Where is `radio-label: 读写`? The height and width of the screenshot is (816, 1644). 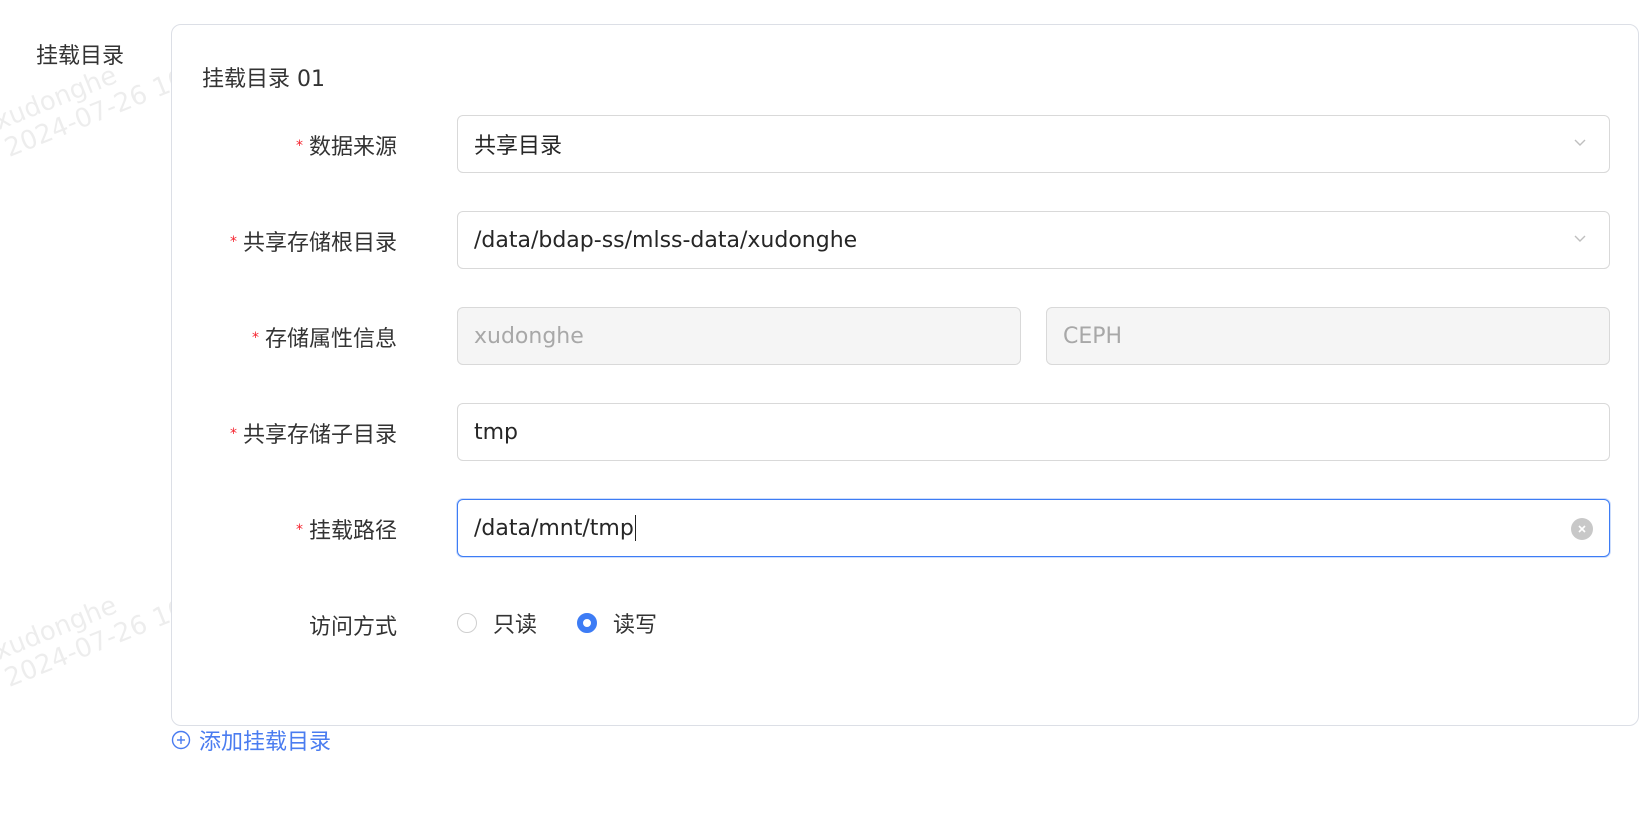
radio-label: 读写 is located at coordinates (635, 625).